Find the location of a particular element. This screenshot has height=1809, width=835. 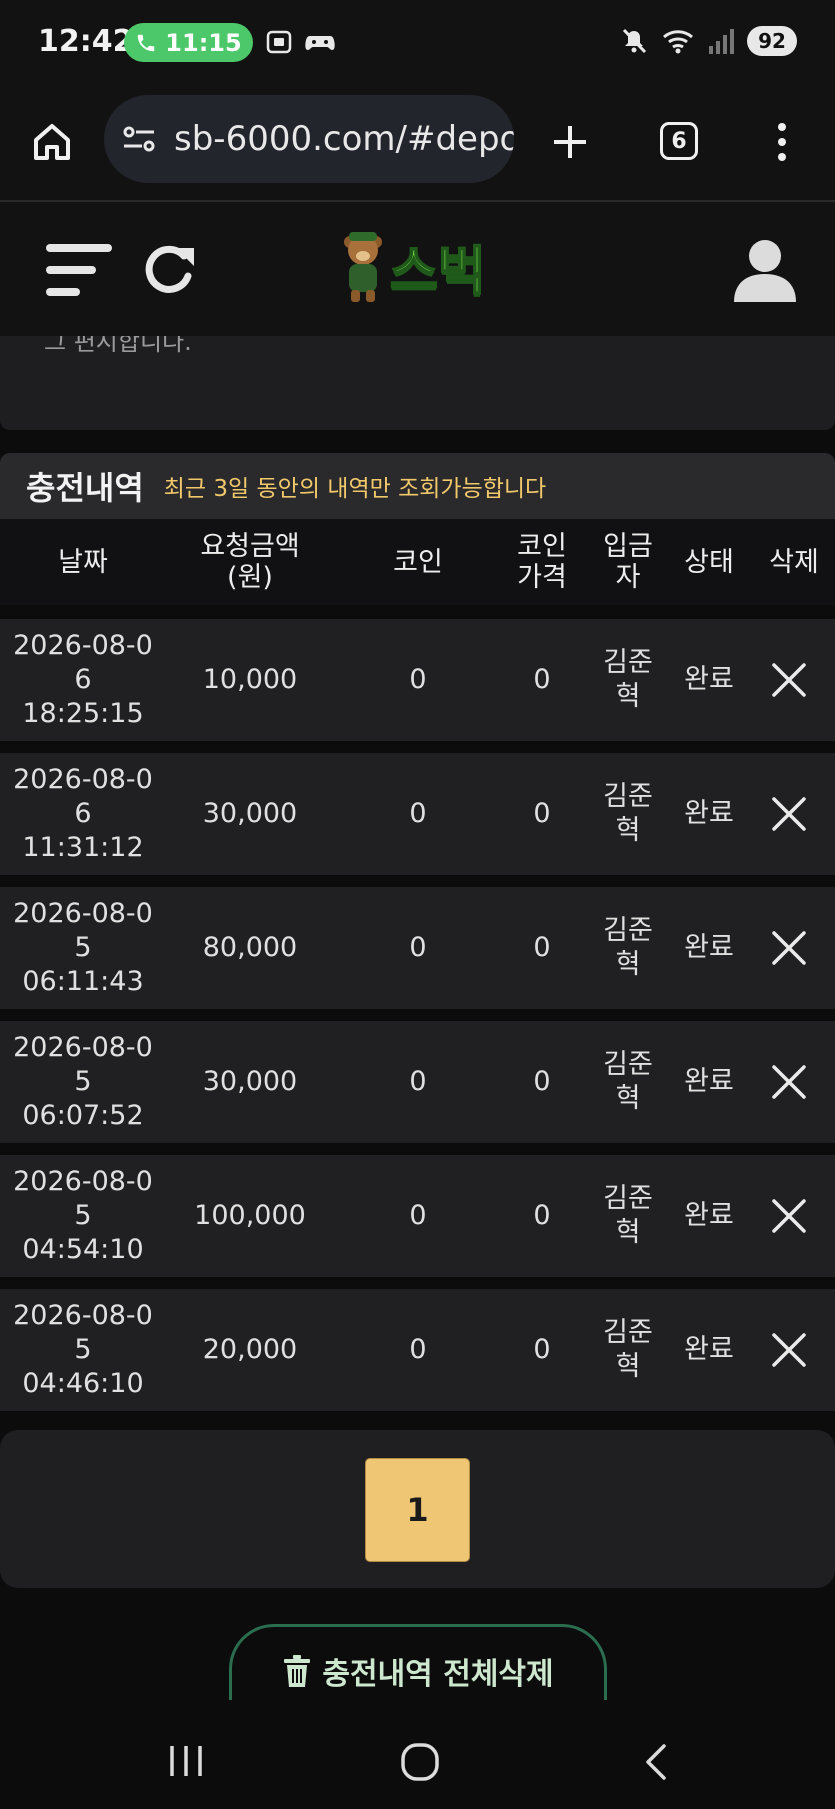

section-title: 충전내역 is located at coordinates (85, 488).